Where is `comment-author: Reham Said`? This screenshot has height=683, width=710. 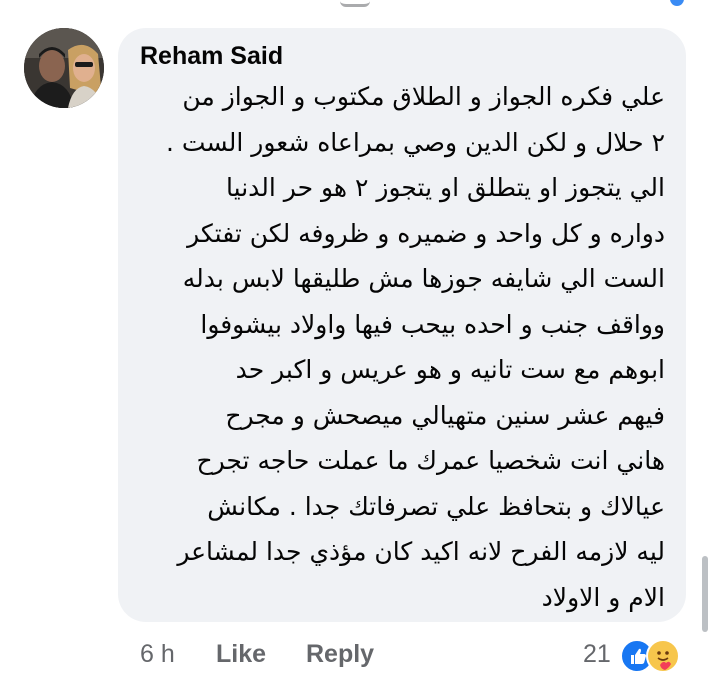 comment-author: Reham Said is located at coordinates (211, 56).